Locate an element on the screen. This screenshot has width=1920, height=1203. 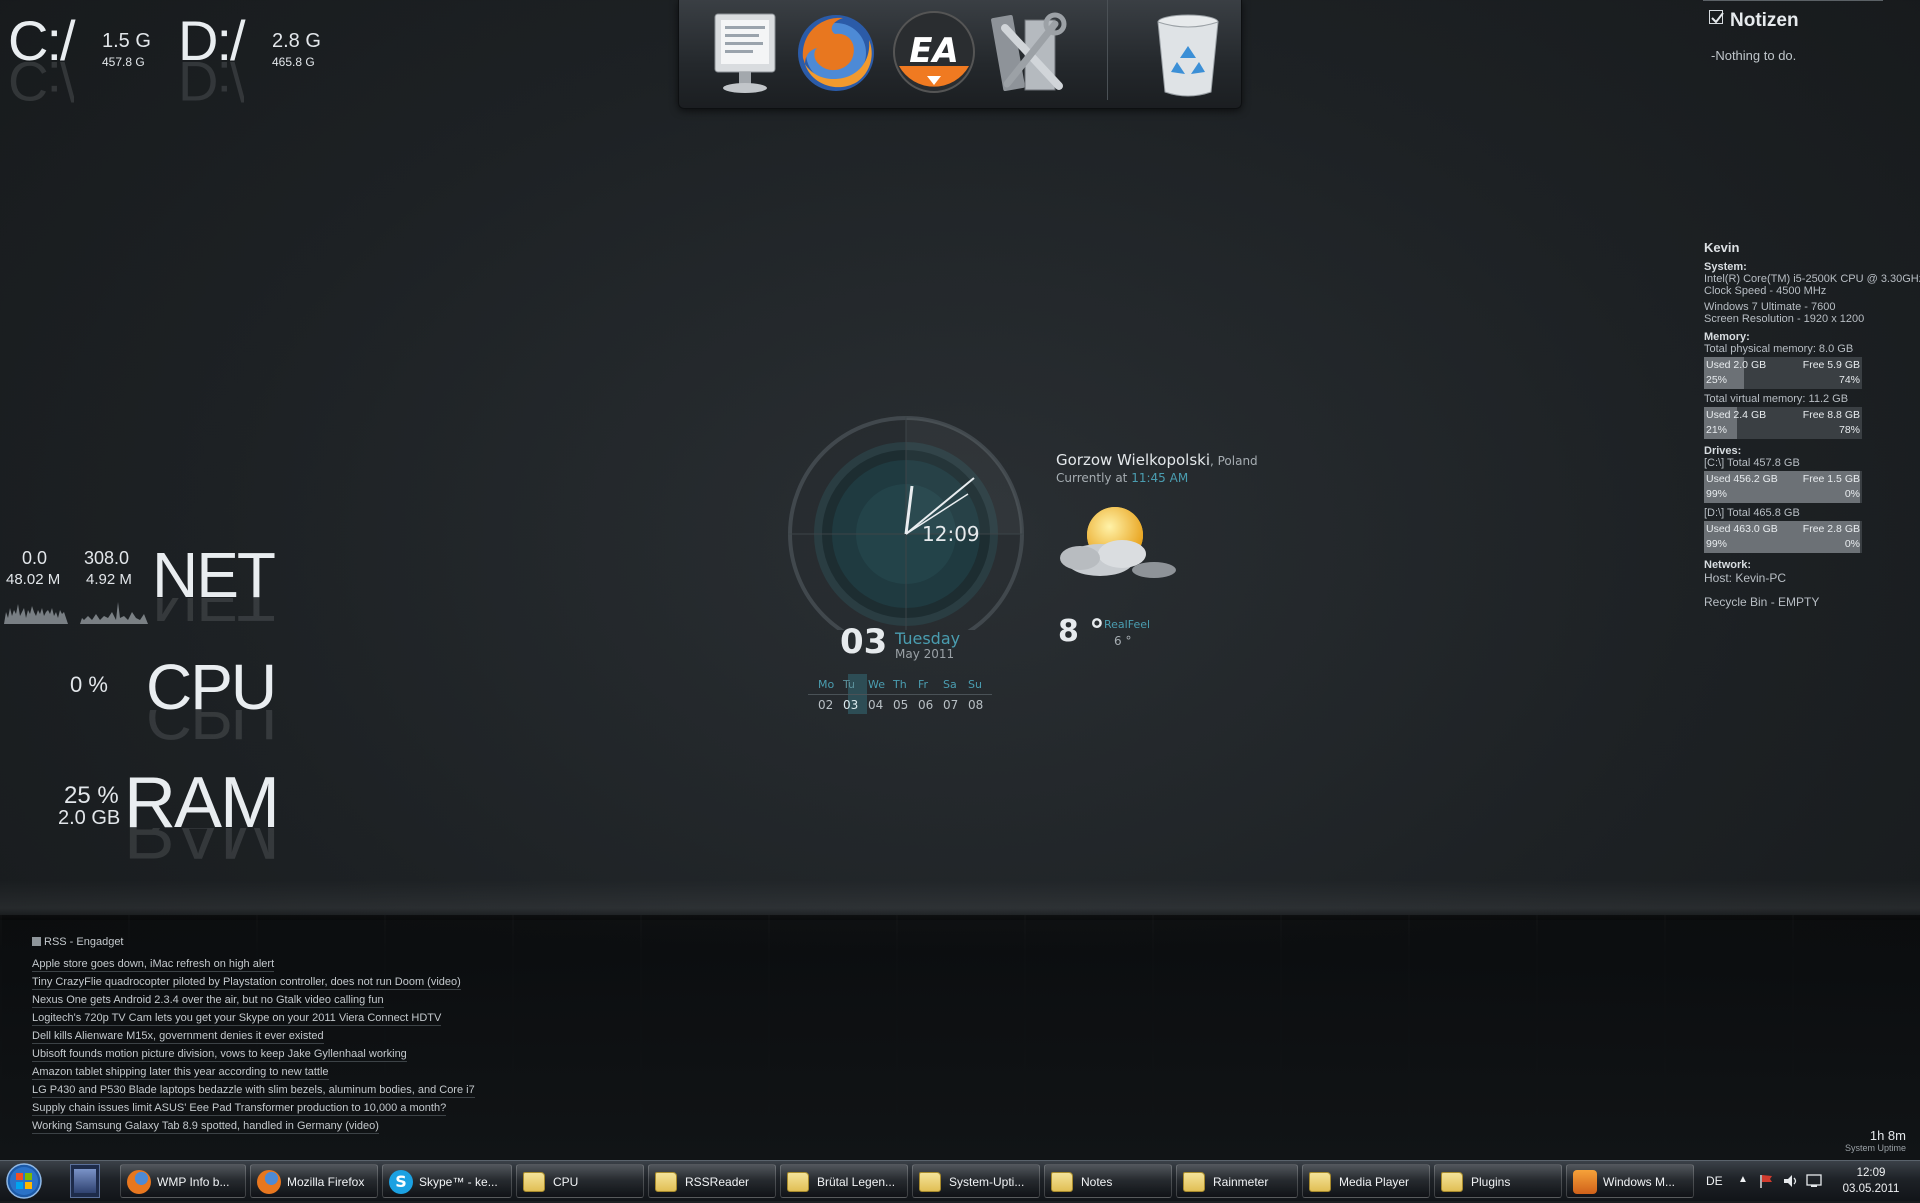
taskbar-button: Media Player is located at coordinates (1366, 1181).